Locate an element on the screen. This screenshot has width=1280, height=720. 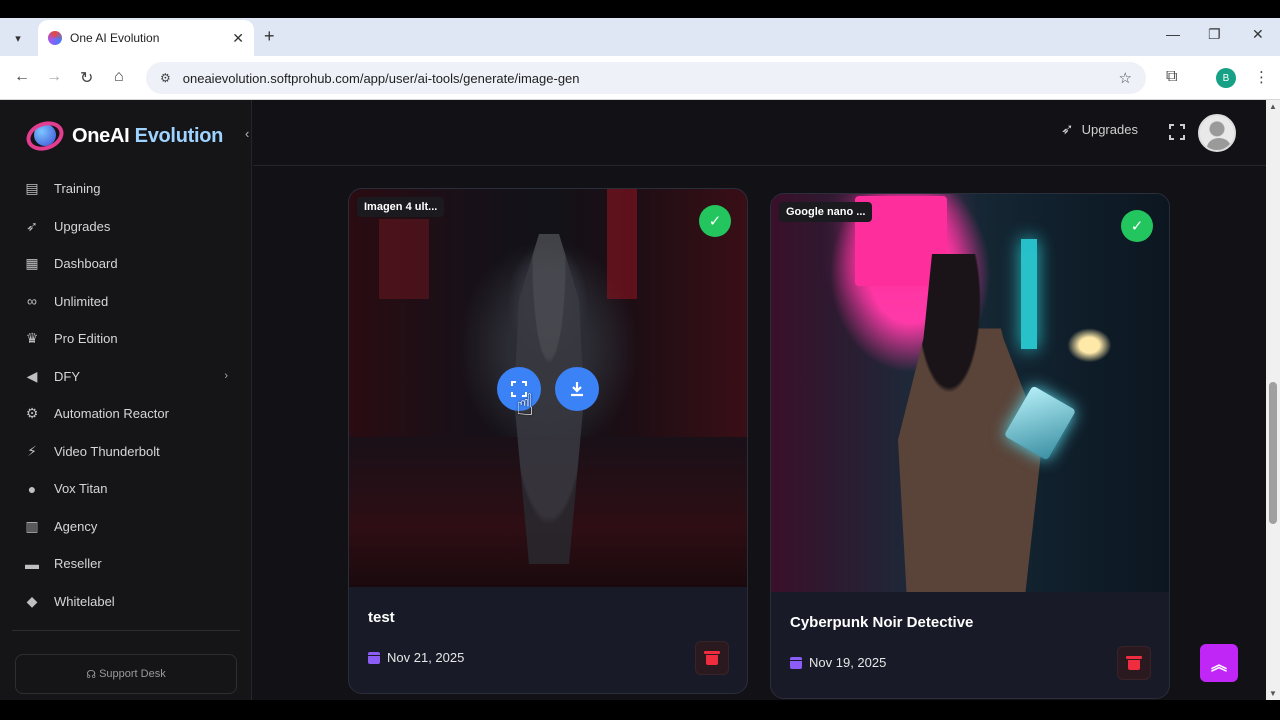
card-title: Cyberpunk Noir Detective is located at coordinates (882, 622).